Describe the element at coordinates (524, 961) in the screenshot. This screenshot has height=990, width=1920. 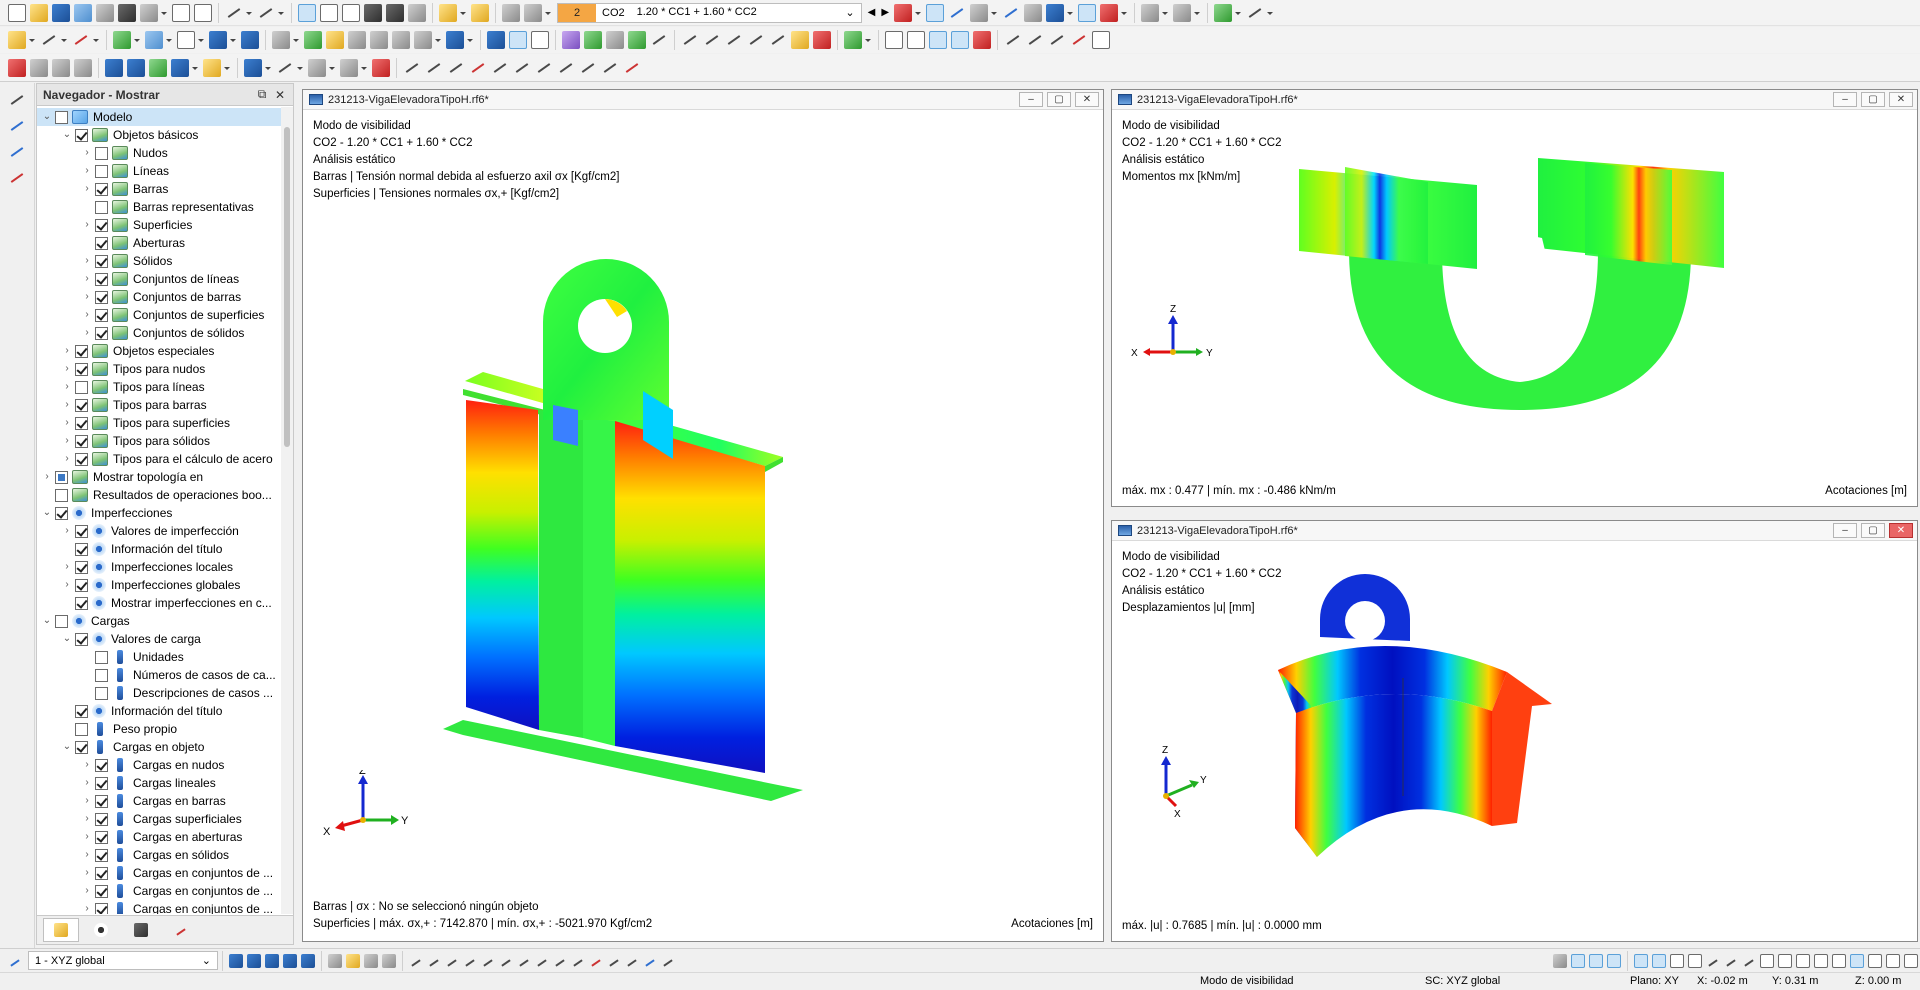
I see `line-tool-g-icon` at that location.